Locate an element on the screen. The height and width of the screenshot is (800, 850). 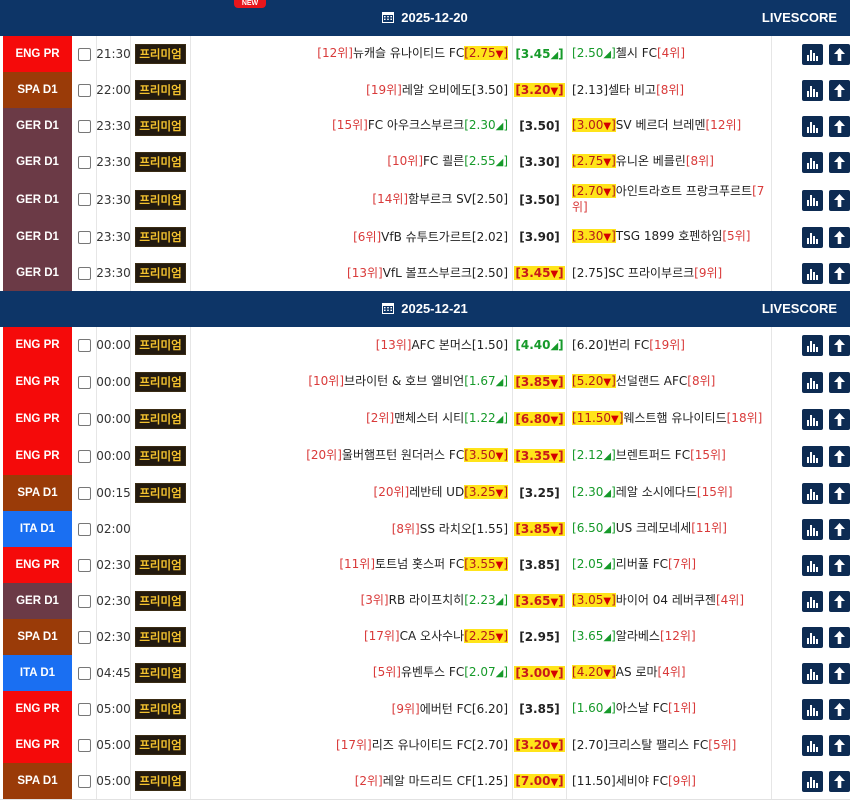
away-team: [2.30◢]레알 소시에다드[15위] is located at coordinates (669, 493).